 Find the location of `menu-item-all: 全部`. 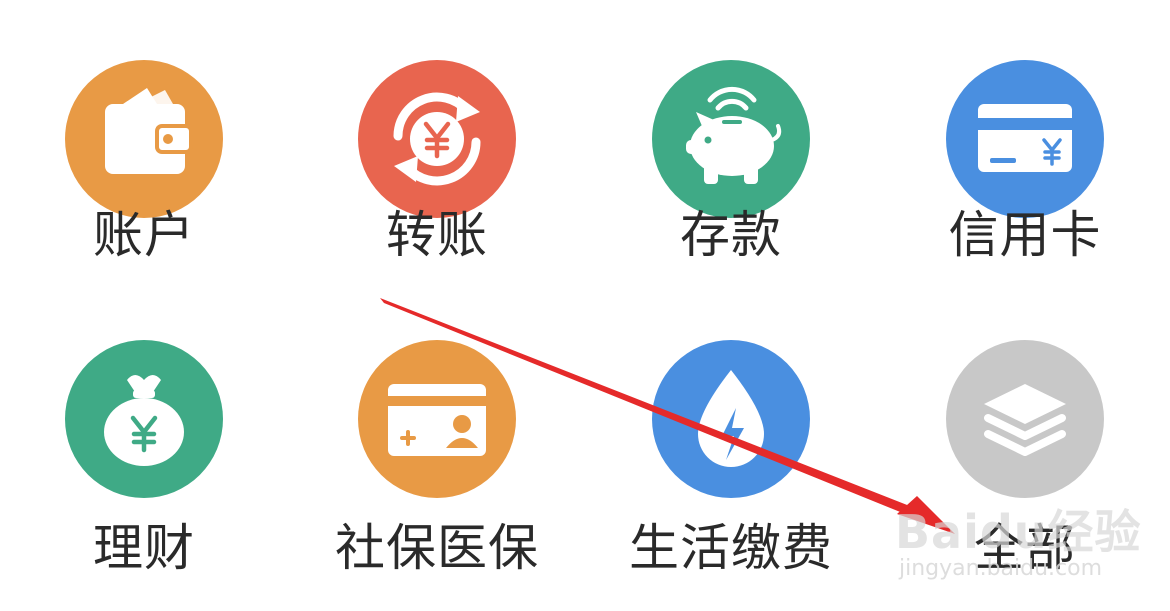

menu-item-all: 全部 is located at coordinates (1025, 475).